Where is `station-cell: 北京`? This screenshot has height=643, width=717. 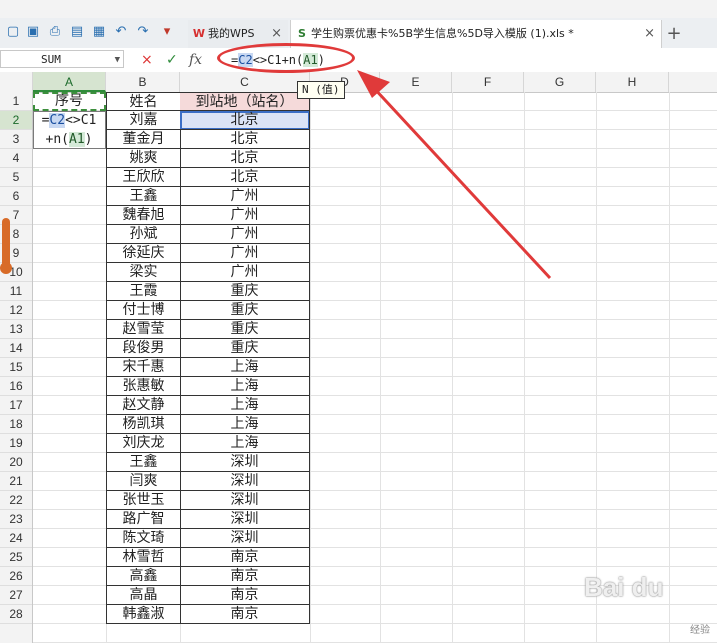
station-cell: 北京 is located at coordinates (245, 120).